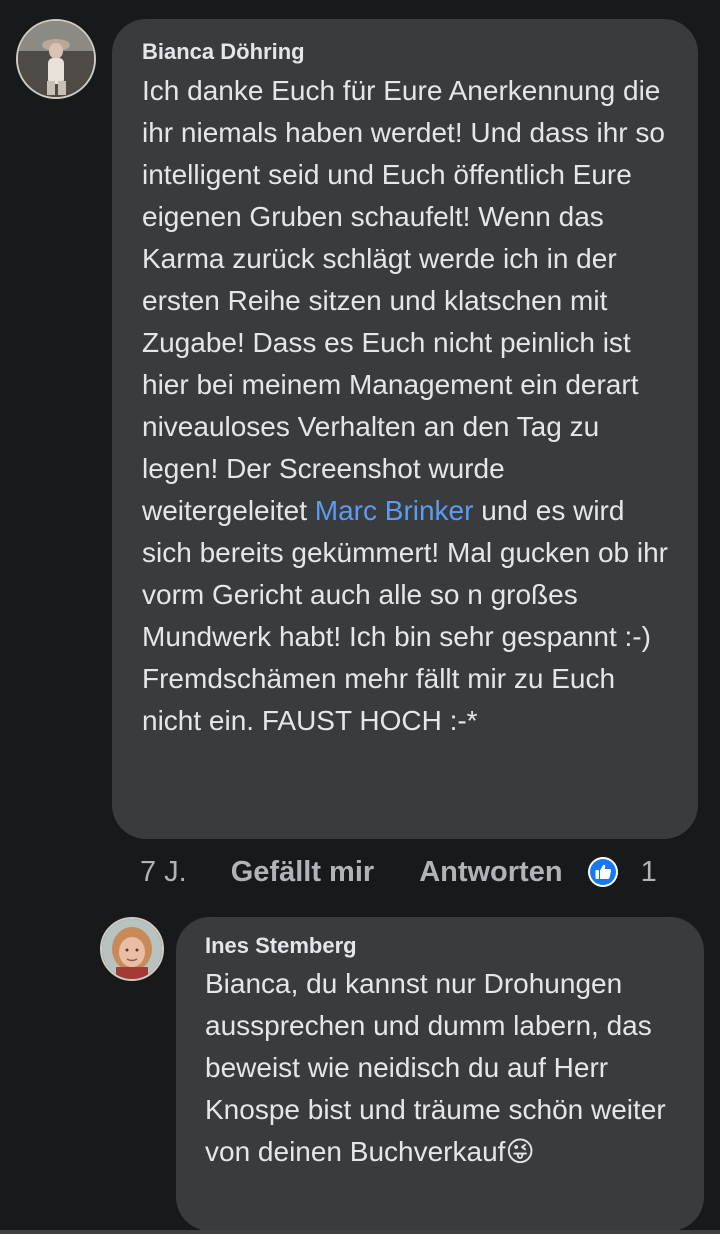 This screenshot has width=720, height=1234. I want to click on comment-actions: 7 J. Gefällt mir Antworten 1, so click(398, 872).